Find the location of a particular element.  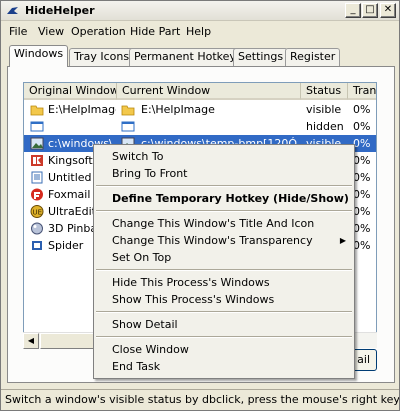

menu-item-label: Change This Window's Title And Icon is located at coordinates (213, 223).